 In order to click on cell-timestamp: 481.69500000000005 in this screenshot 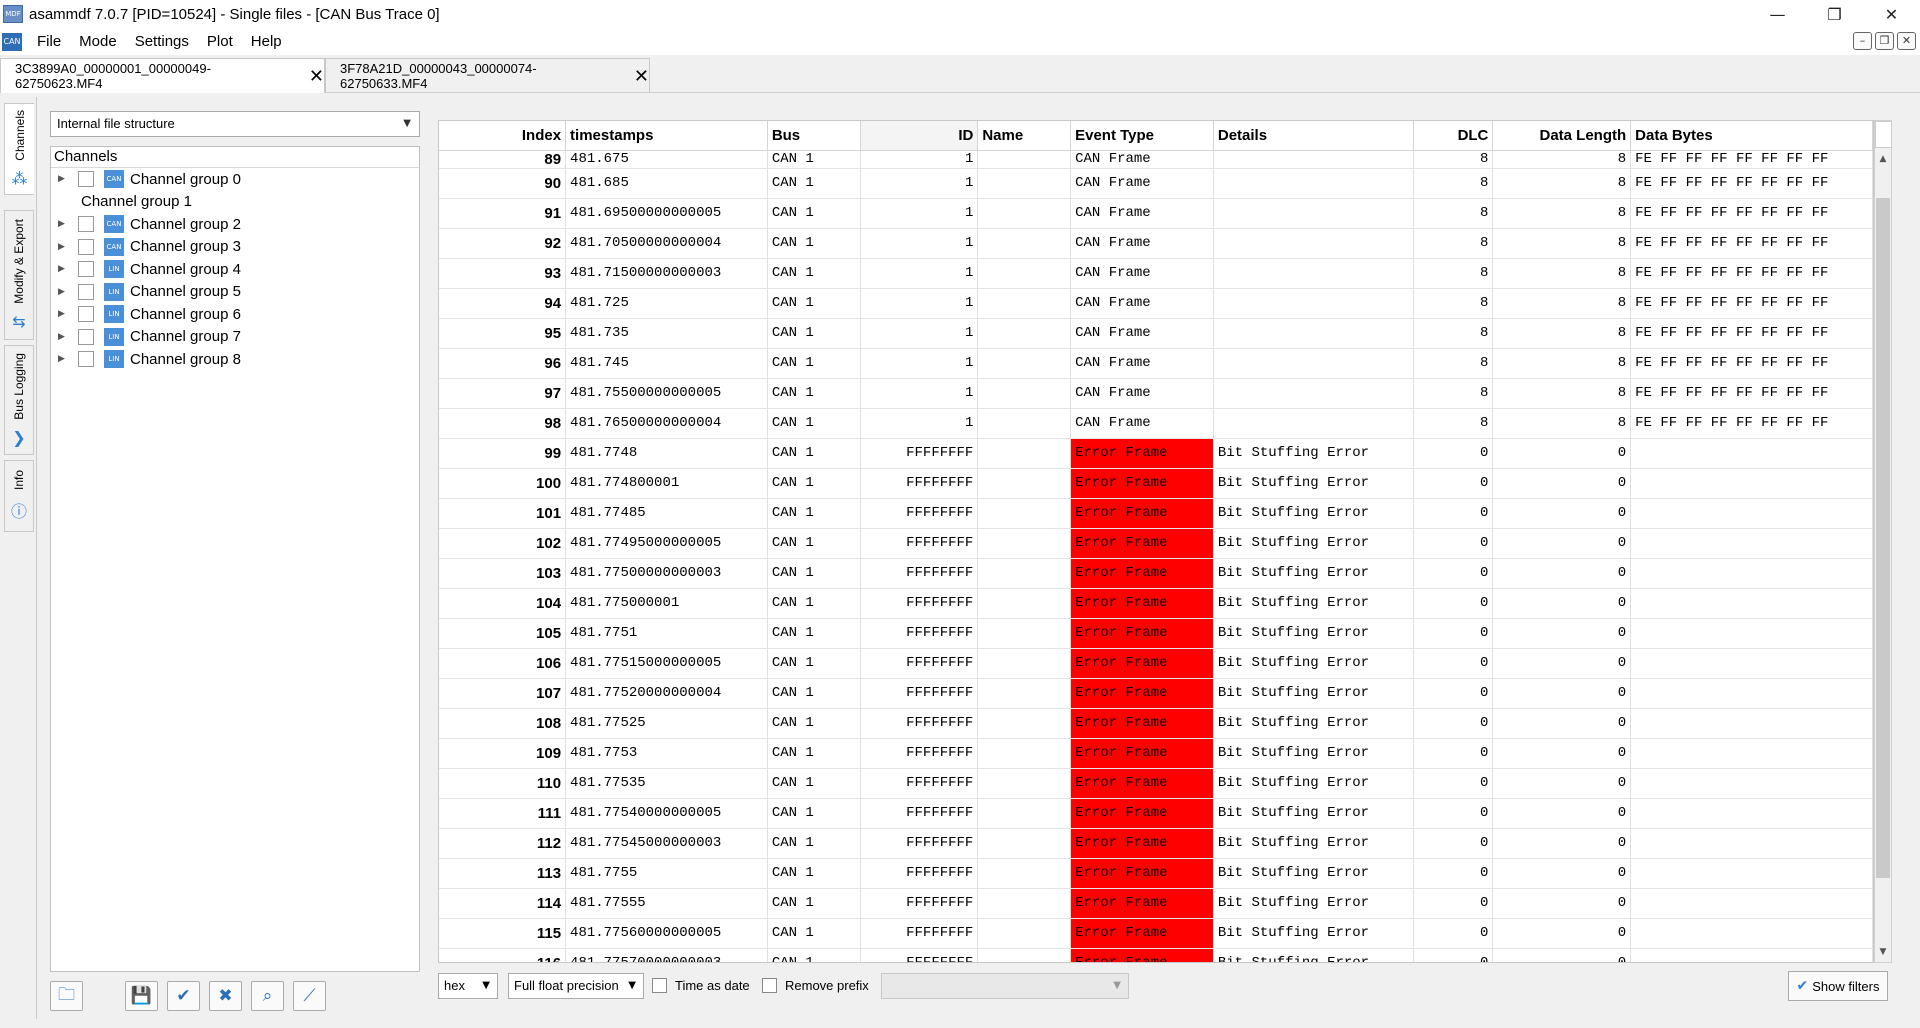, I will do `click(666, 213)`.